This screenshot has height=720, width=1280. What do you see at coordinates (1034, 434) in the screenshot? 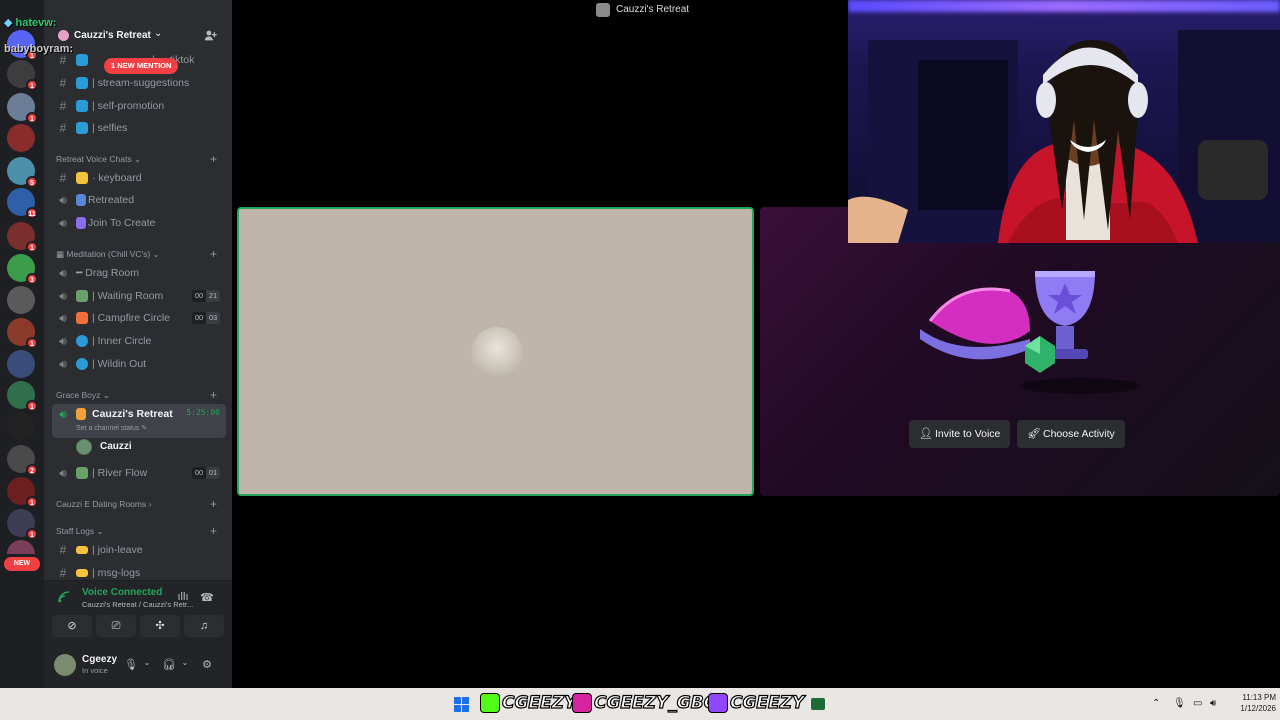
I see `rocket-icon: 🚀︎` at bounding box center [1034, 434].